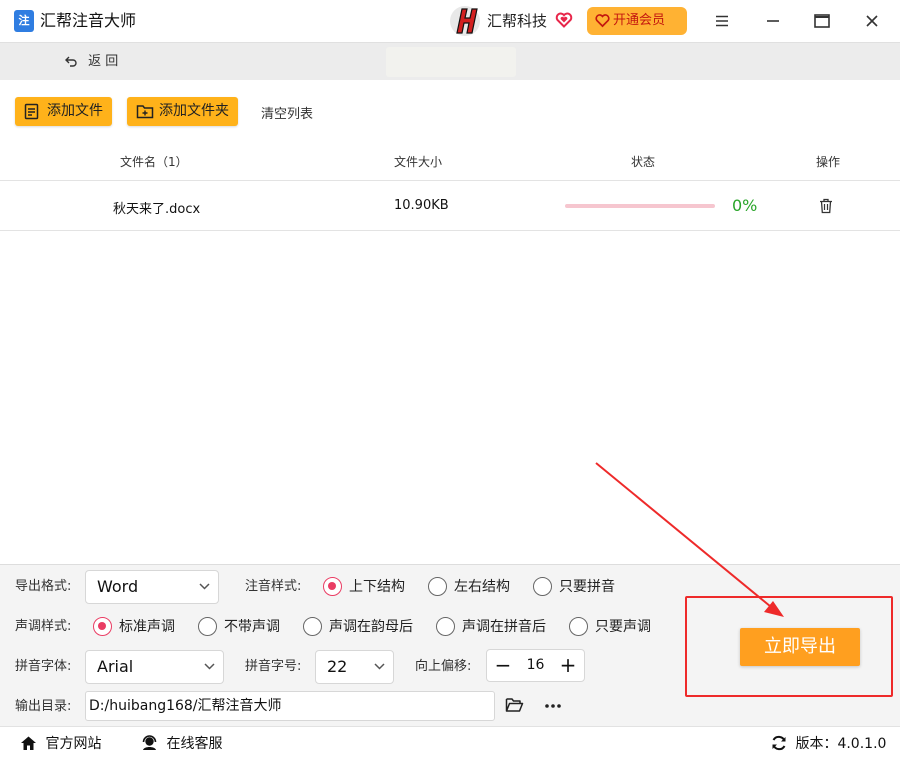 The width and height of the screenshot is (900, 760). What do you see at coordinates (115, 666) in the screenshot?
I see `pinyin-font-value: Arial` at bounding box center [115, 666].